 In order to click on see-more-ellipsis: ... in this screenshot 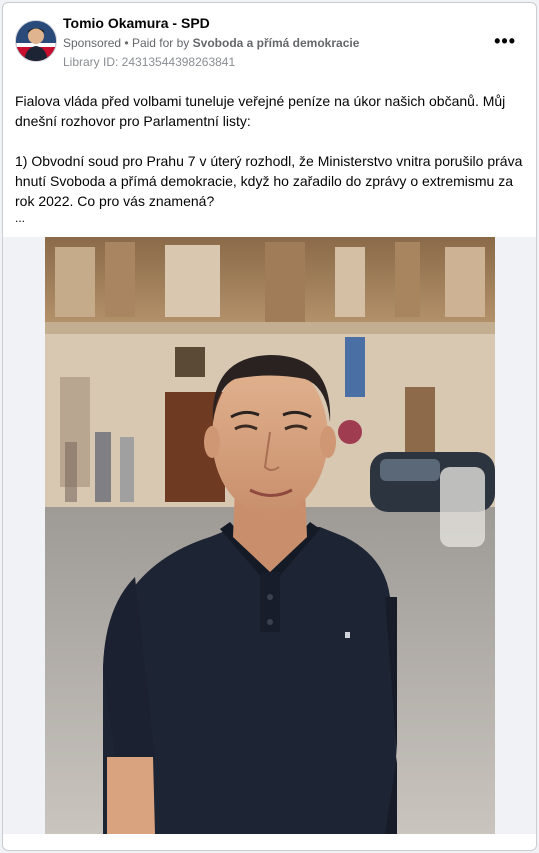, I will do `click(270, 218)`.